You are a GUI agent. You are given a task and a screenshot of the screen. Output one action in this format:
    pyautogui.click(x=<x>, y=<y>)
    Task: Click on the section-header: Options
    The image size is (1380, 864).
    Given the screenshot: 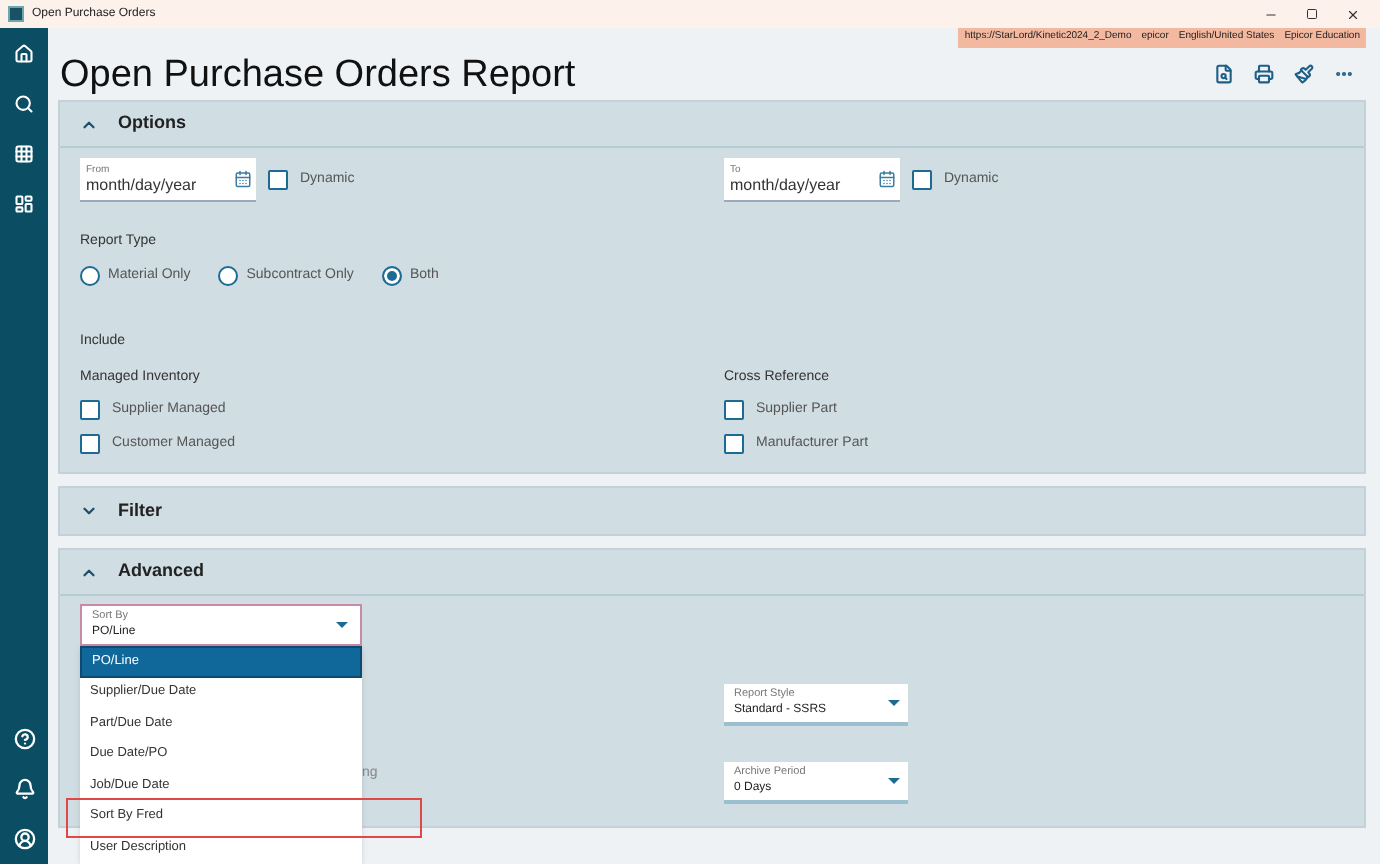 What is the action you would take?
    pyautogui.click(x=712, y=125)
    